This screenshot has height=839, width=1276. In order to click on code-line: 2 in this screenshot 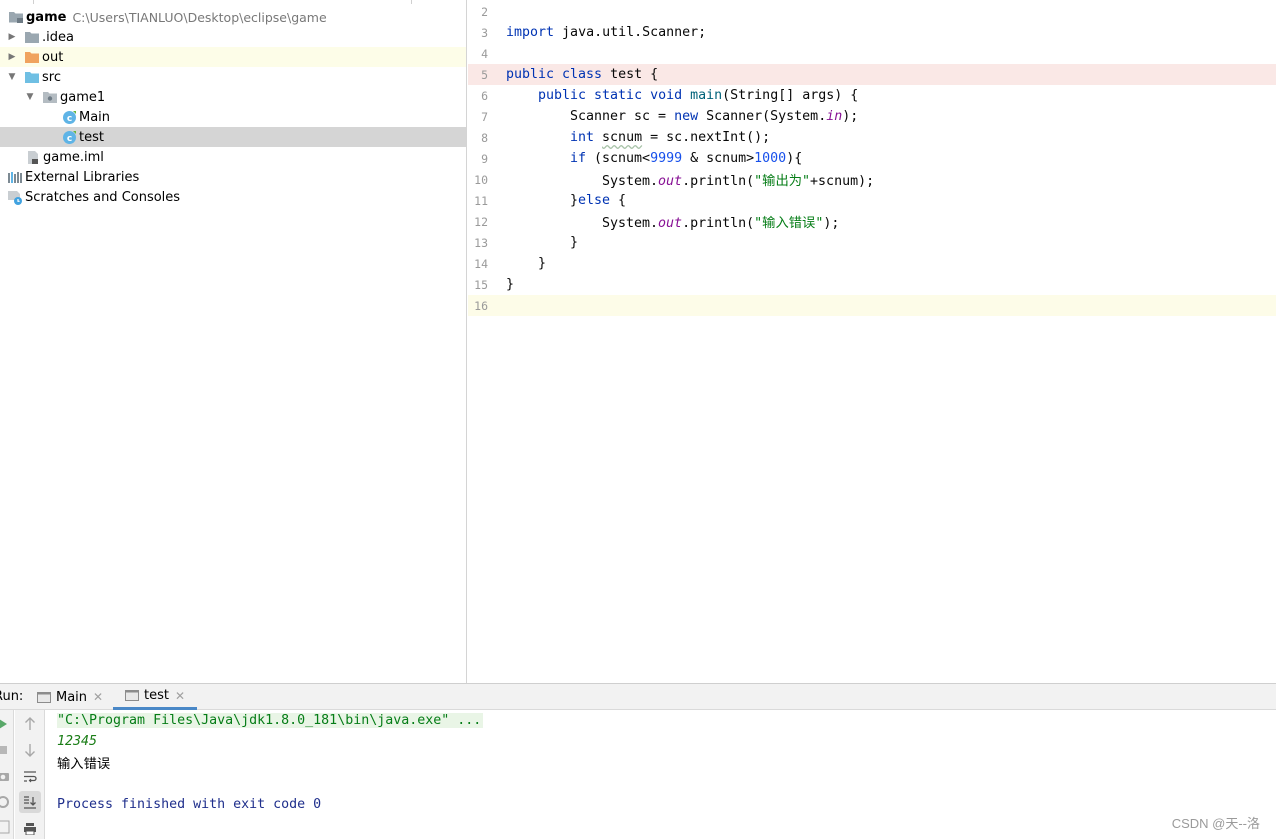, I will do `click(872, 11)`.